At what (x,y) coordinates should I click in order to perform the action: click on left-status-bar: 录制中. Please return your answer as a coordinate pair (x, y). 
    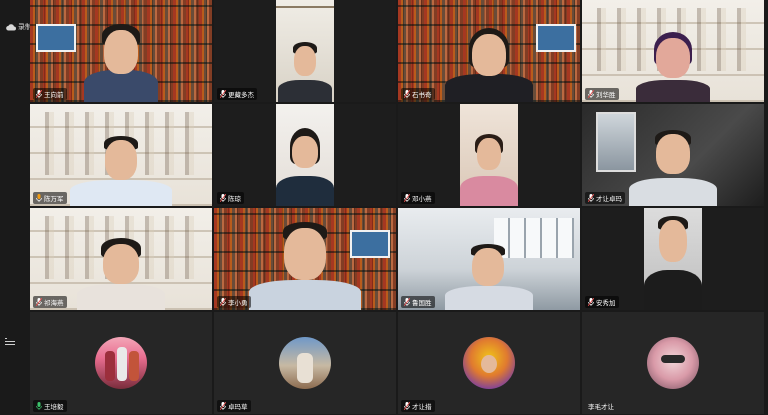
    Looking at the image, I should click on (19, 207).